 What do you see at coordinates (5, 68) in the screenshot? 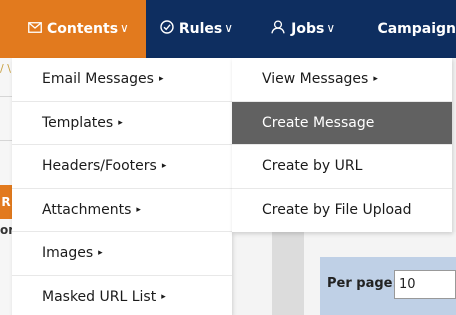
I see `breadcrumb: / \` at bounding box center [5, 68].